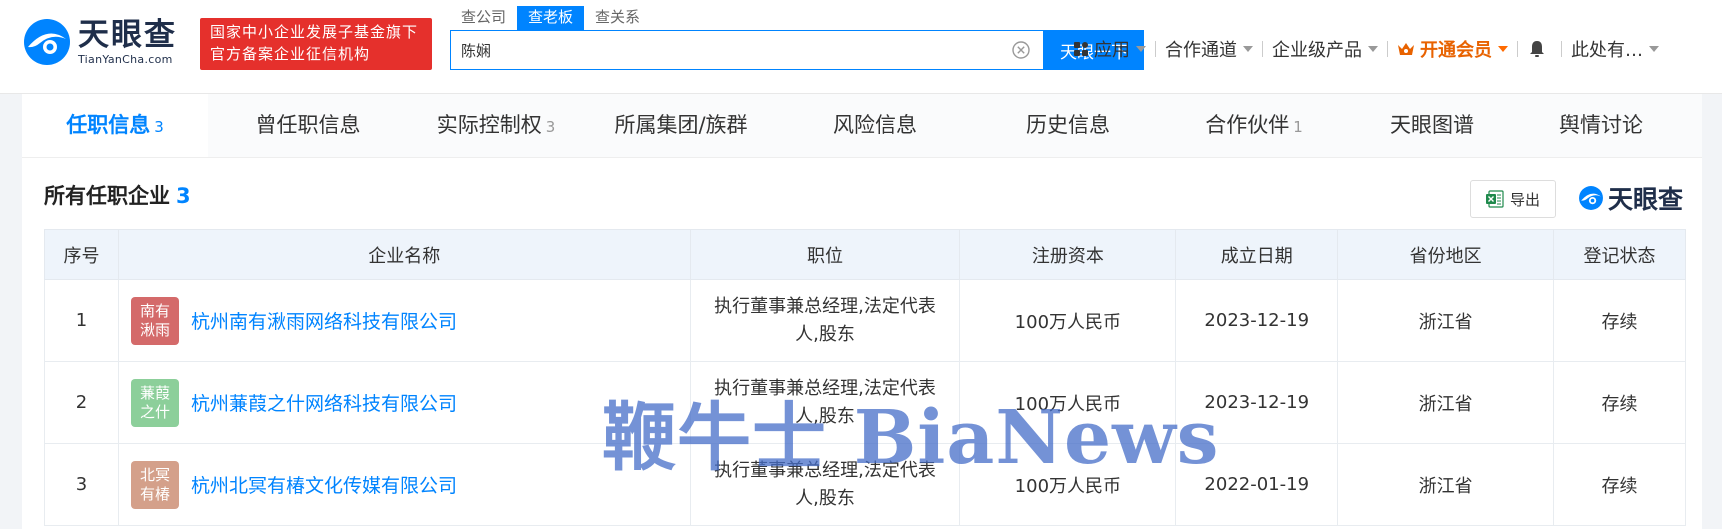 The image size is (1722, 529). I want to click on tab-label: 任职信息, so click(108, 125).